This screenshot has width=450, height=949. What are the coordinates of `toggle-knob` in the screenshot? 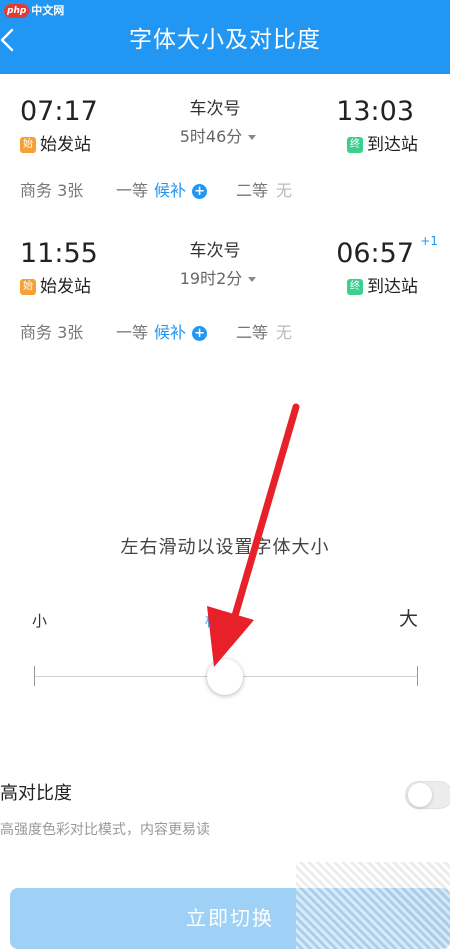 It's located at (420, 795).